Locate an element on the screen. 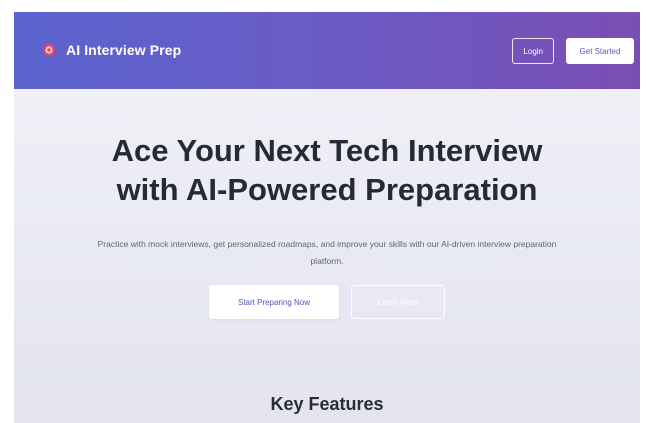 The image size is (650, 423). start-preparing-button: Start Preparing Now is located at coordinates (274, 302).